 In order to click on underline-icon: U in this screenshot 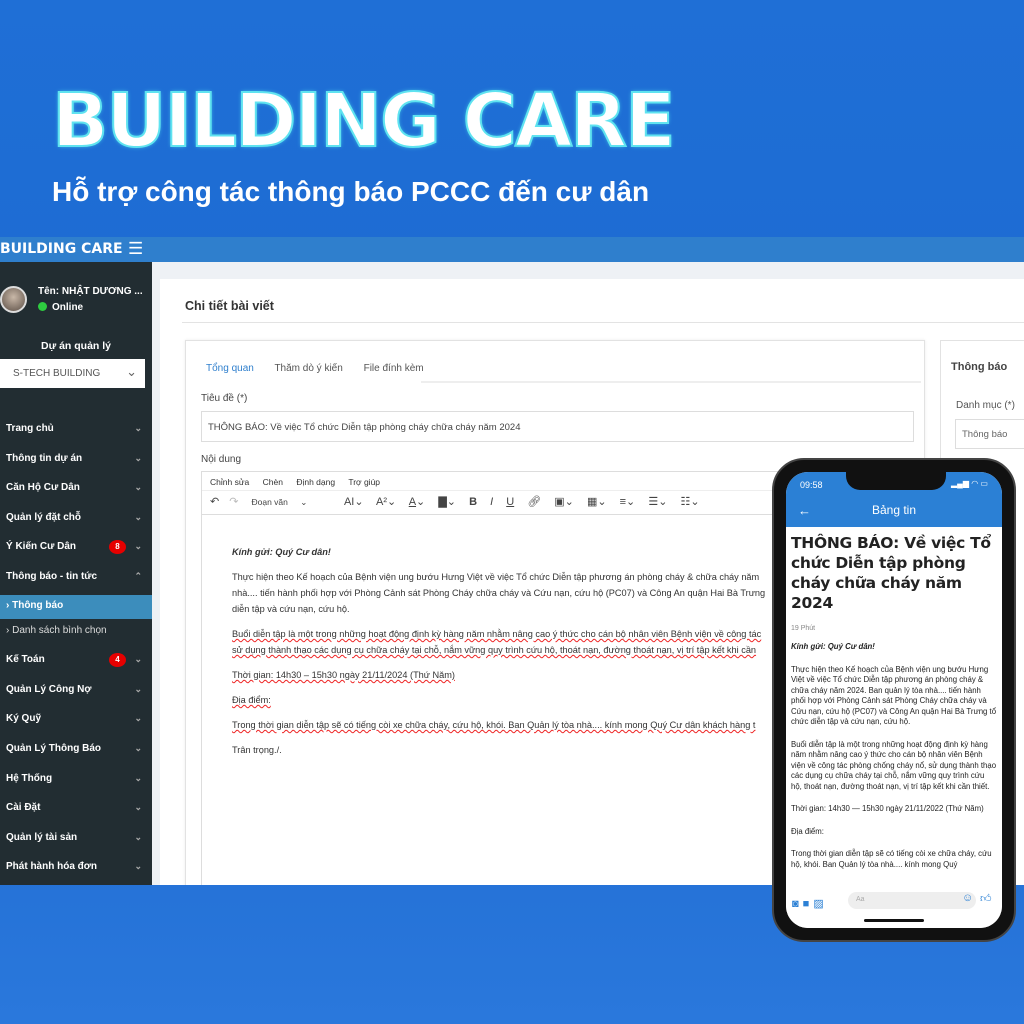, I will do `click(510, 502)`.